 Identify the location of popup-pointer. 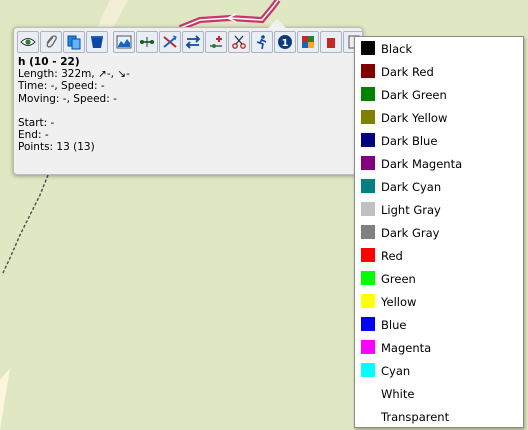
(277, 23).